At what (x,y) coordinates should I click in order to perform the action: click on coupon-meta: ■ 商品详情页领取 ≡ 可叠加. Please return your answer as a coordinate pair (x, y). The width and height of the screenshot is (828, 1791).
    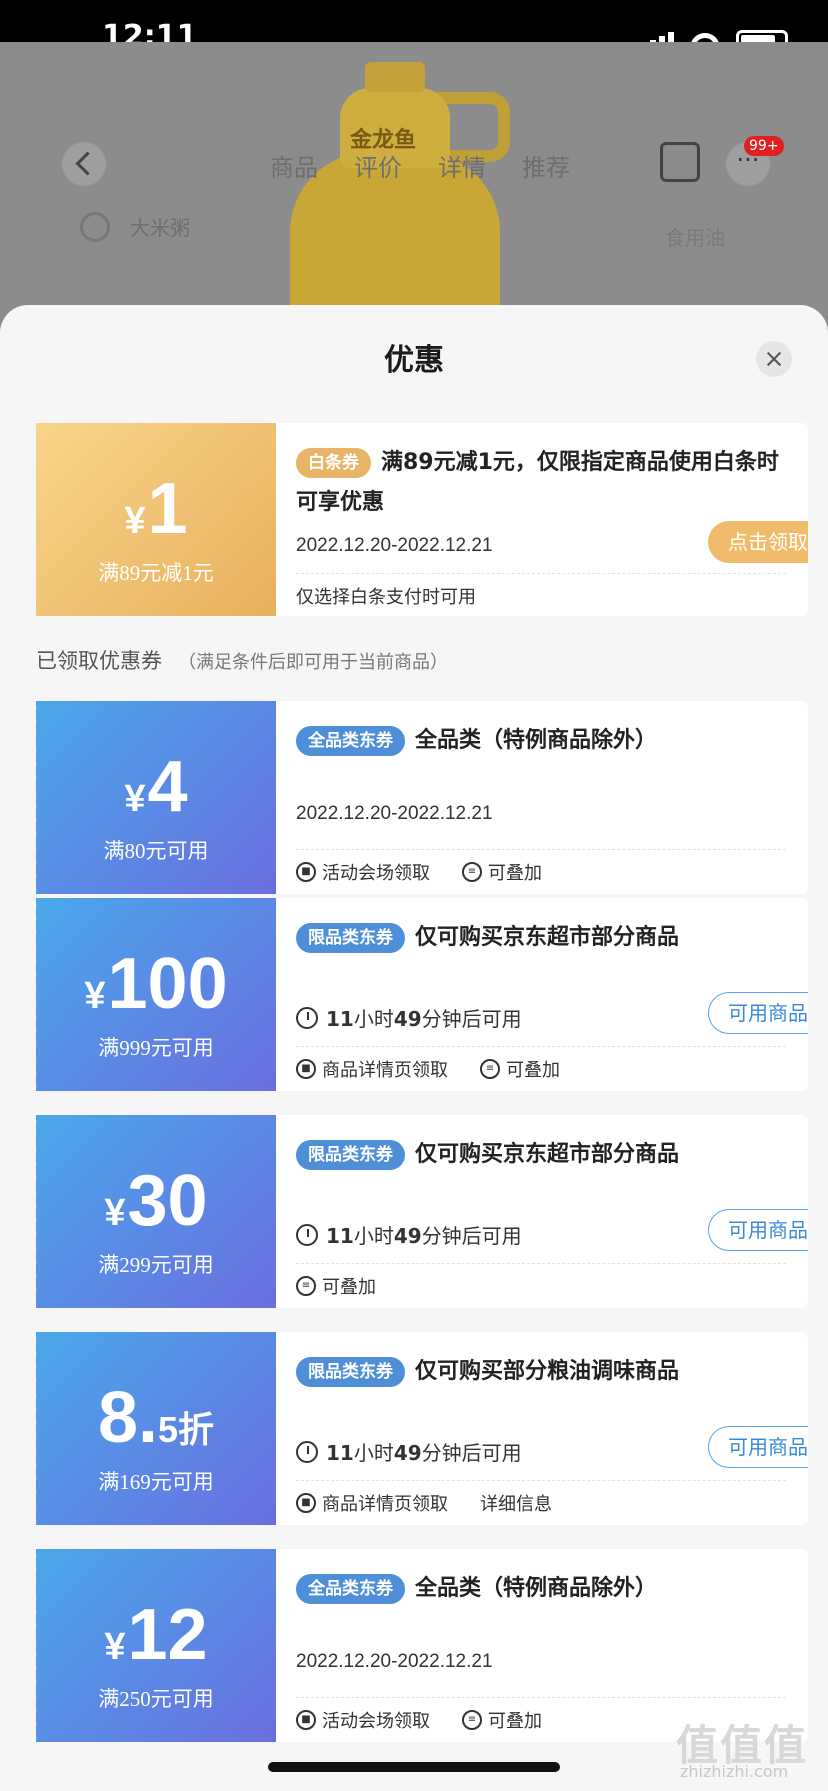
    Looking at the image, I should click on (428, 1069).